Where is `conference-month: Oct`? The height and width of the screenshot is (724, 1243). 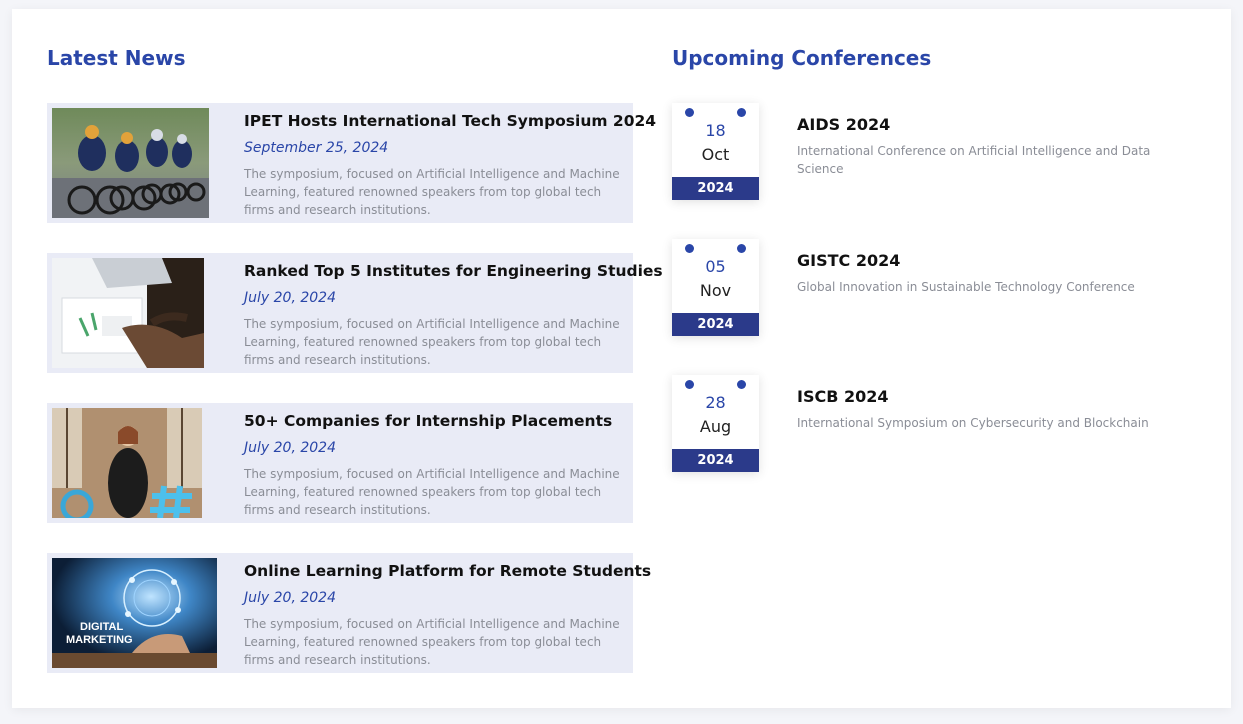
conference-month: Oct is located at coordinates (715, 154).